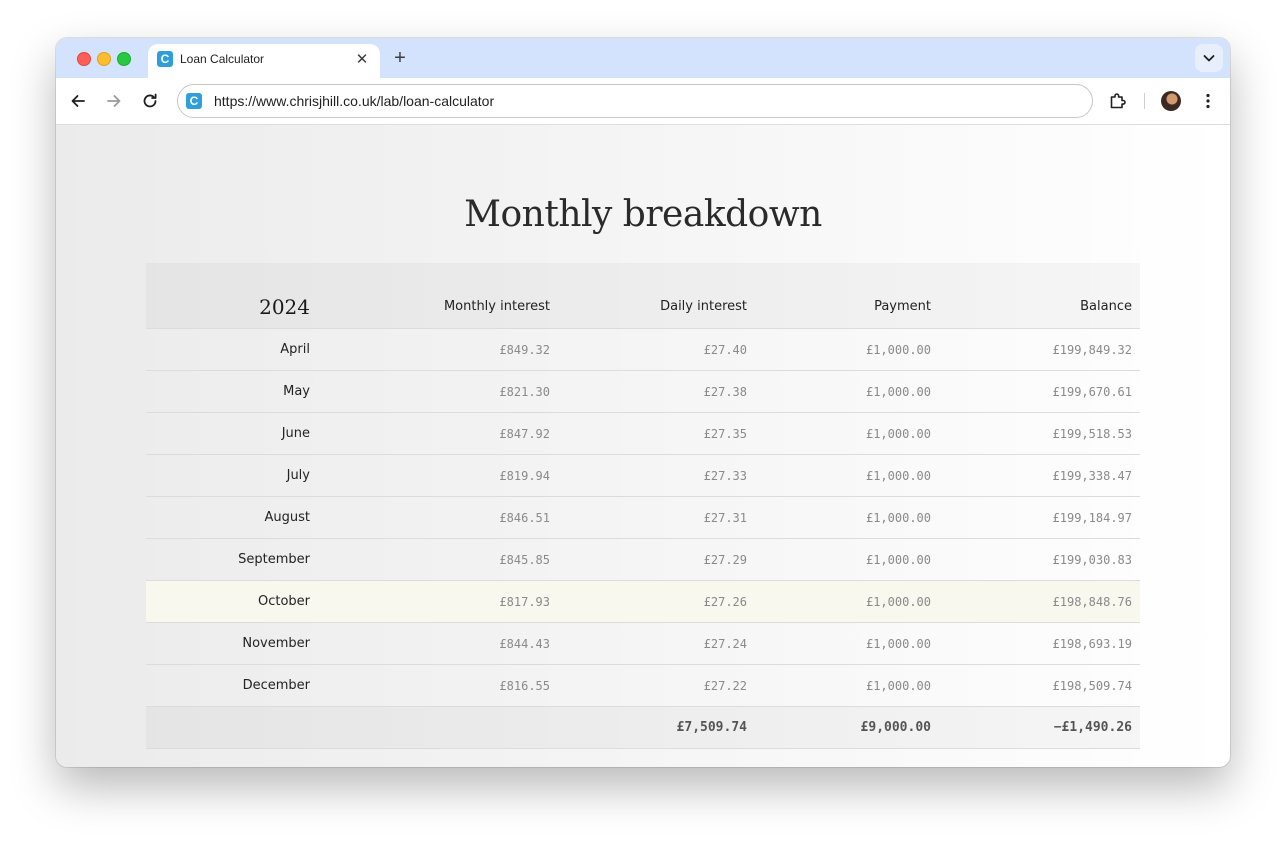 This screenshot has width=1286, height=841. I want to click on puzzle-piece-icon, so click(1118, 101).